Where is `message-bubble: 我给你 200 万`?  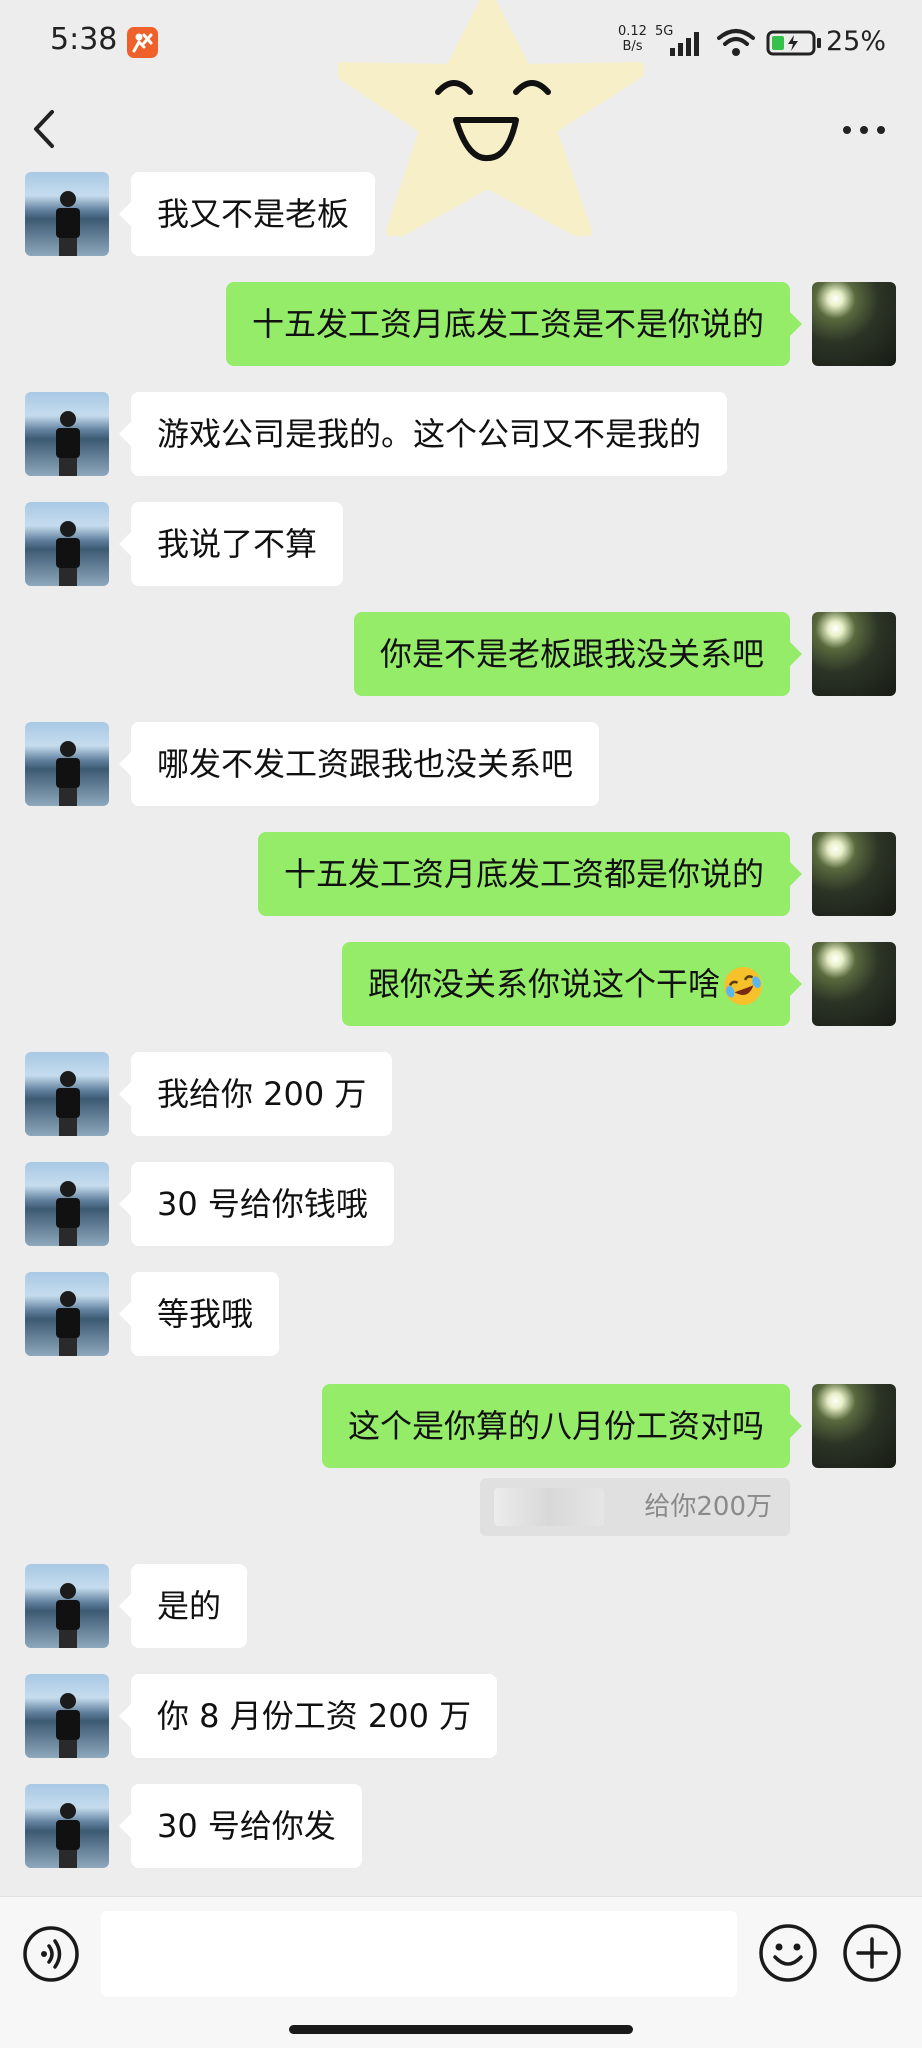
message-bubble: 我给你 200 万 is located at coordinates (255, 1094).